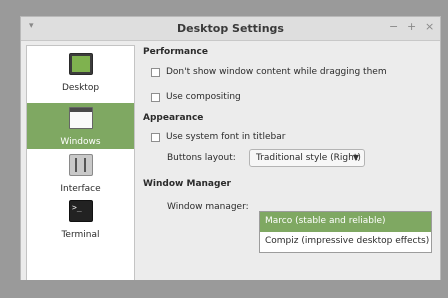 This screenshot has height=298, width=448. I want to click on section-title-performance: Performance, so click(175, 52).